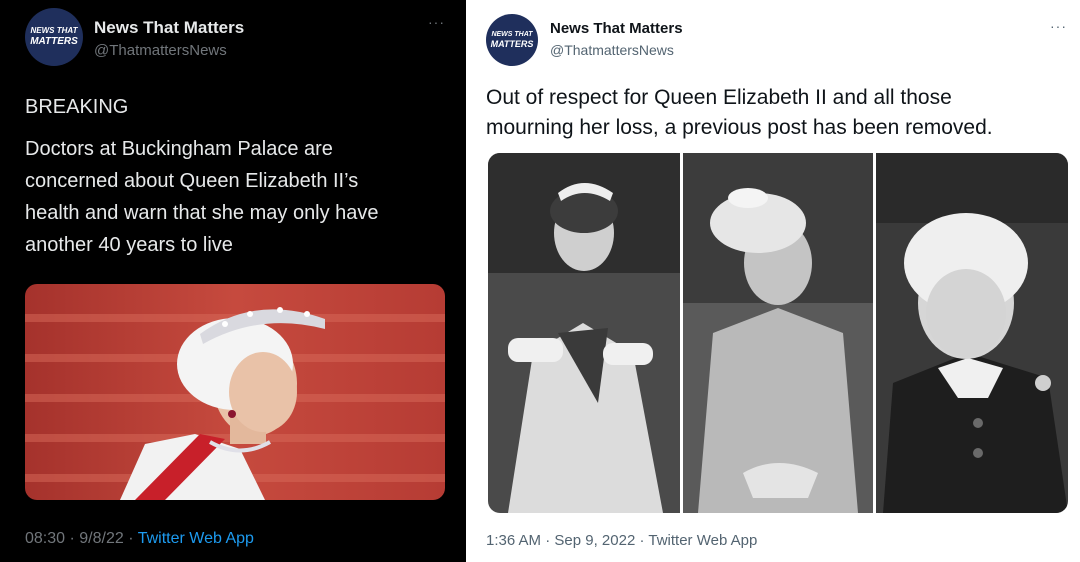 The width and height of the screenshot is (1080, 562). I want to click on tweet-timestamp: 1:36 AM · Sep 9, 2022 · Twitter Web App, so click(622, 540).